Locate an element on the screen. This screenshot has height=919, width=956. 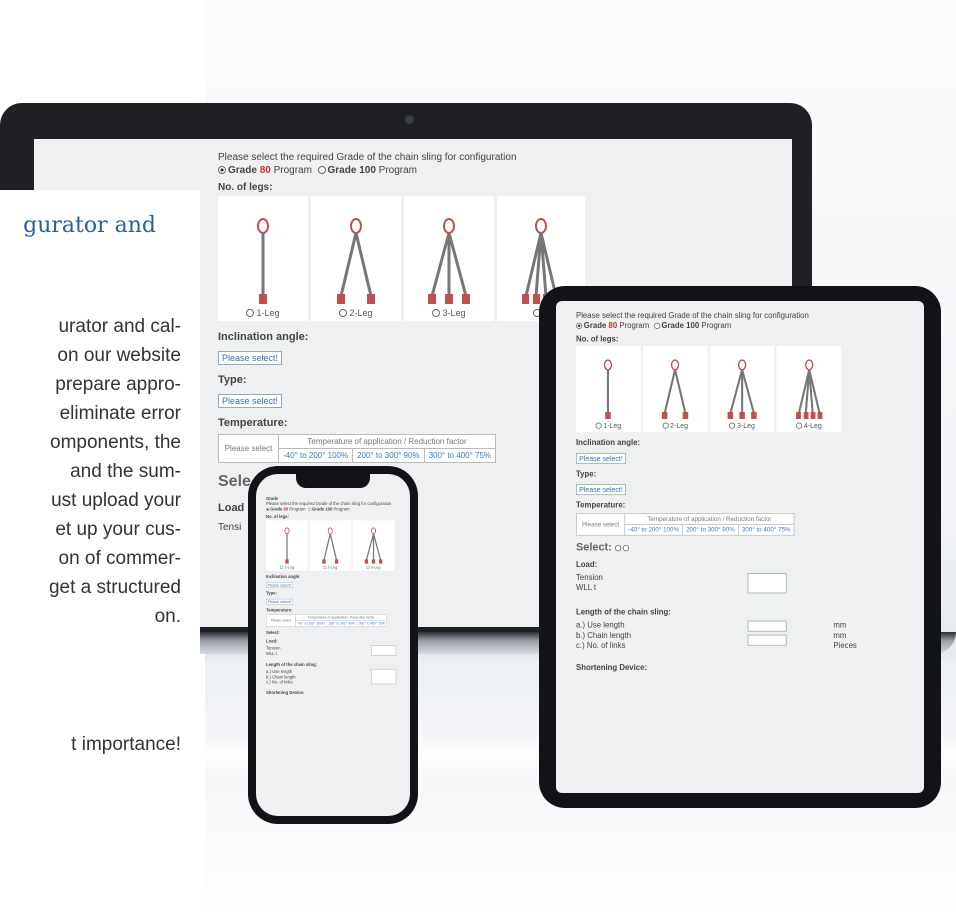
leg-option-4: 4-Leg is located at coordinates (809, 389).